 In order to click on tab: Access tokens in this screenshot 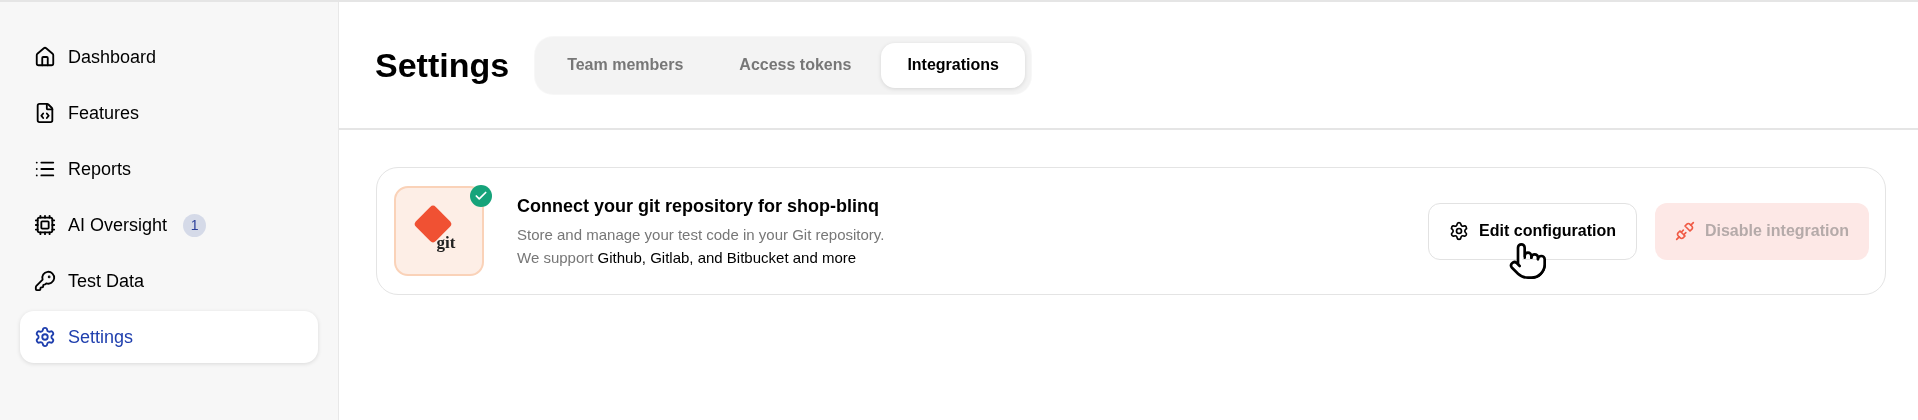, I will do `click(795, 65)`.